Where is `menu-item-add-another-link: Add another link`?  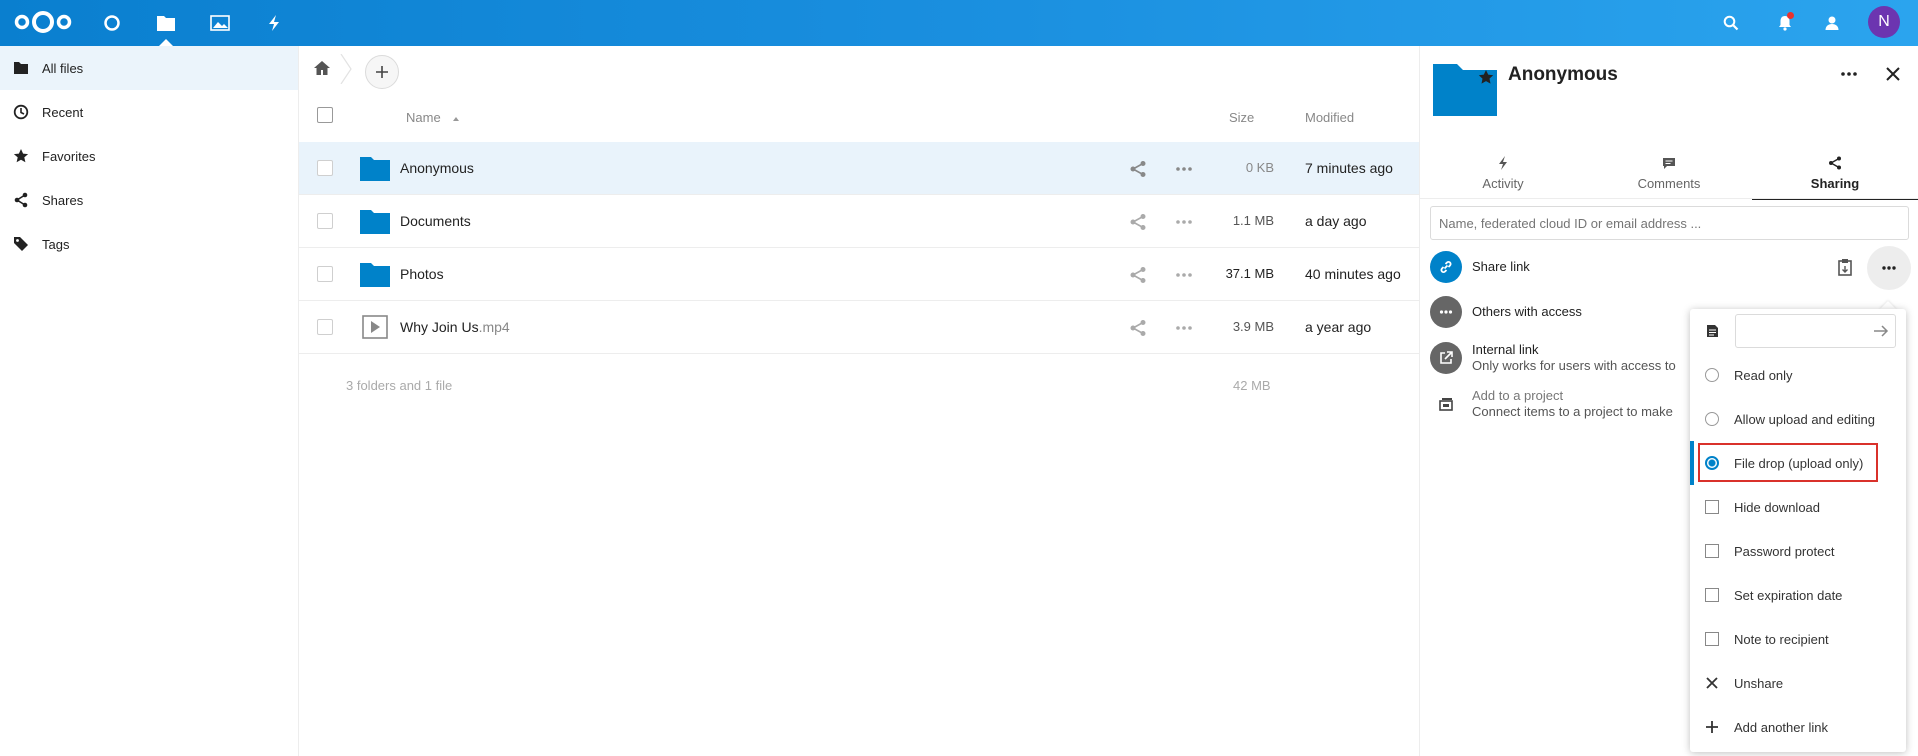 menu-item-add-another-link: Add another link is located at coordinates (1798, 727).